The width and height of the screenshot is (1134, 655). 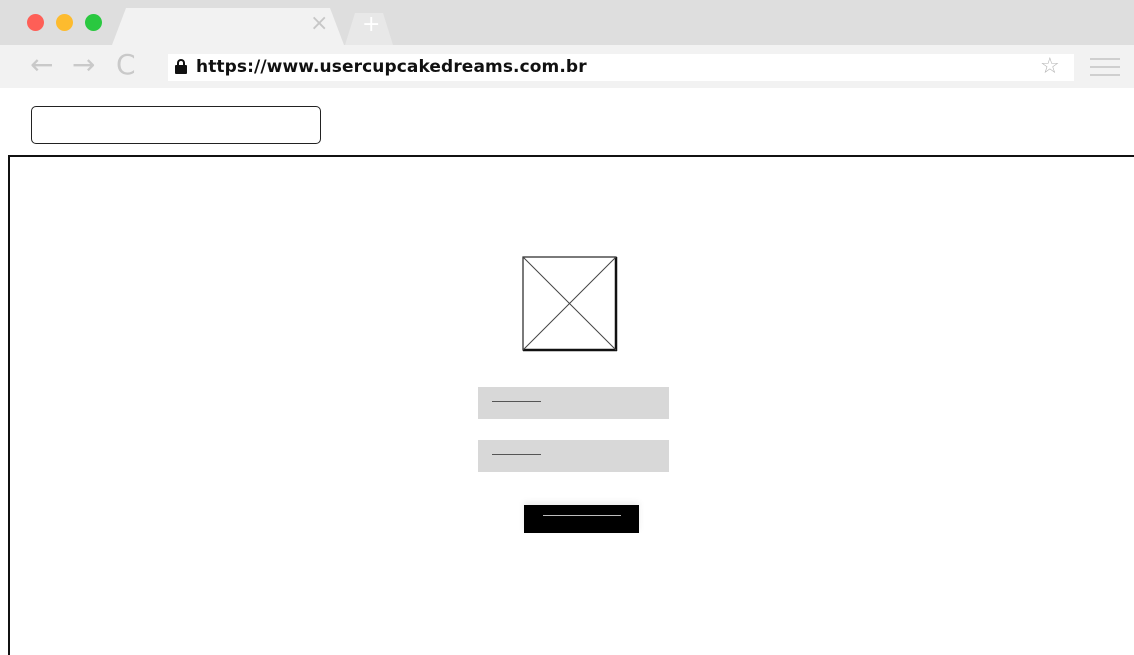 I want to click on tab-strip: × +, so click(x=567, y=22).